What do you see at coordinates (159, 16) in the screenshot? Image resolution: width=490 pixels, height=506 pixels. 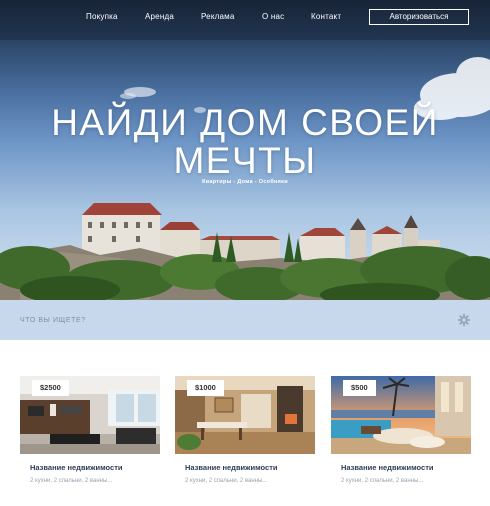 I see `nav-link-rent: Аренда` at bounding box center [159, 16].